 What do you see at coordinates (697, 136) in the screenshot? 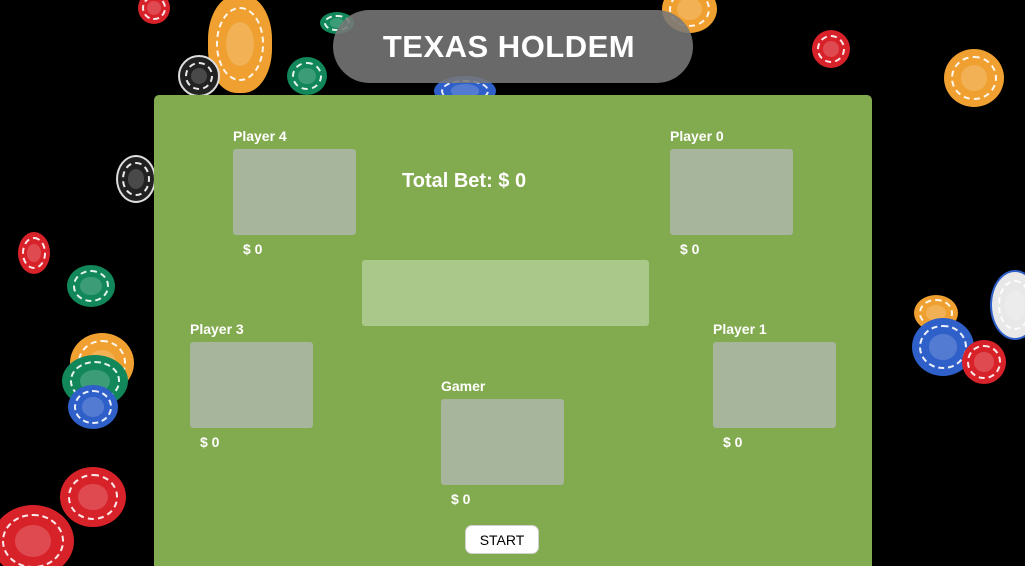
I see `player-name: Player 0` at bounding box center [697, 136].